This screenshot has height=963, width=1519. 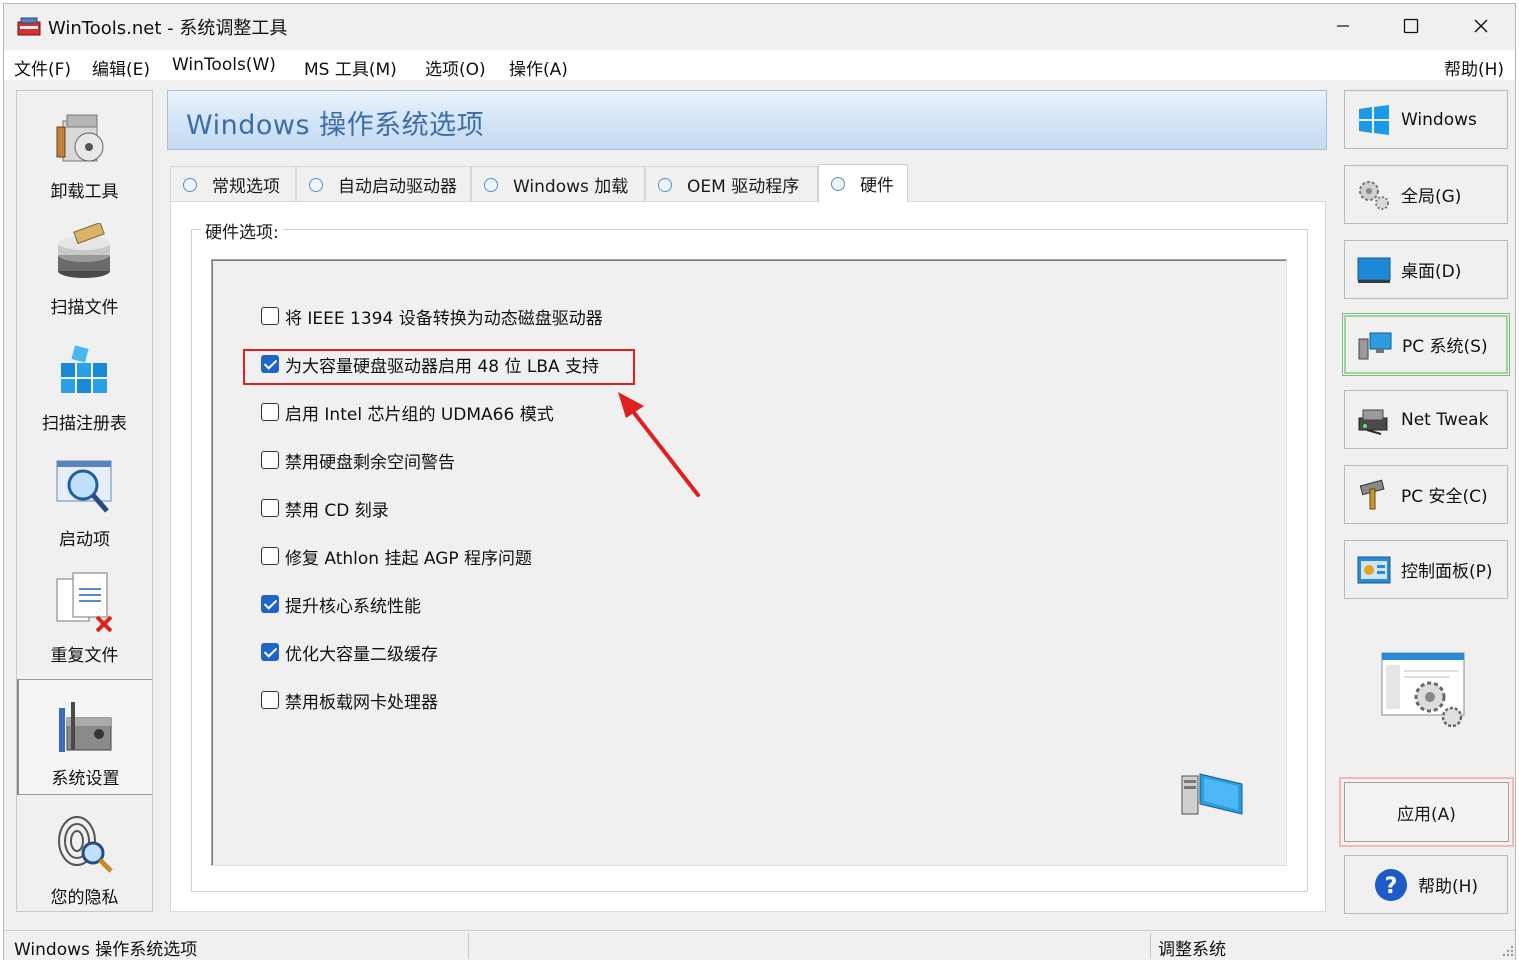 I want to click on apply-button-frame: 应用(A), so click(x=1426, y=812).